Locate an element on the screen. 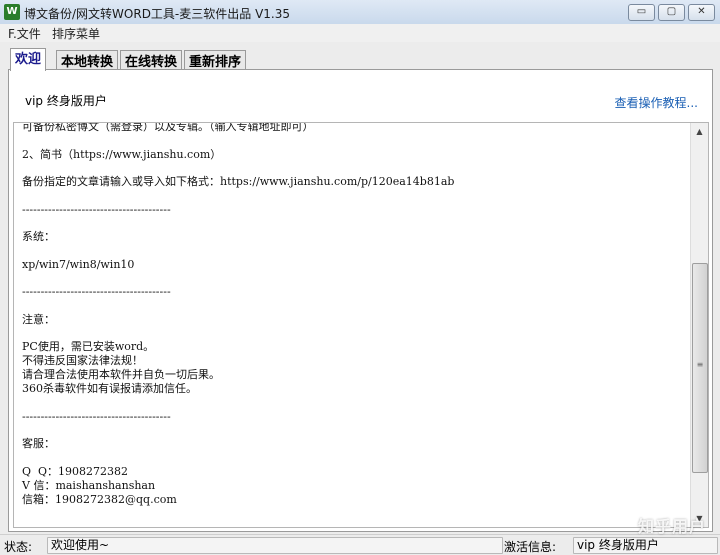 The width and height of the screenshot is (720, 555). activation-value: vip 终身版用户 is located at coordinates (645, 545).